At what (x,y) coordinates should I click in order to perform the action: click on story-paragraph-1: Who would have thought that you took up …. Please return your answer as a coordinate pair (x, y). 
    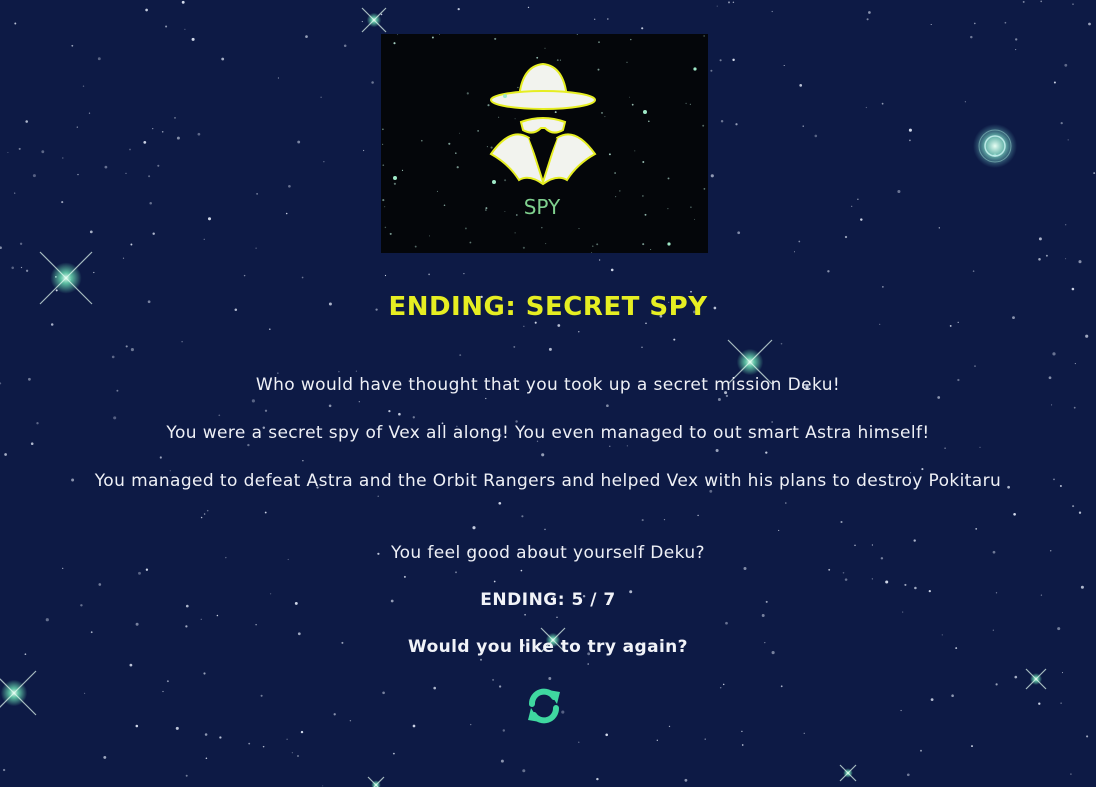
    Looking at the image, I should click on (548, 385).